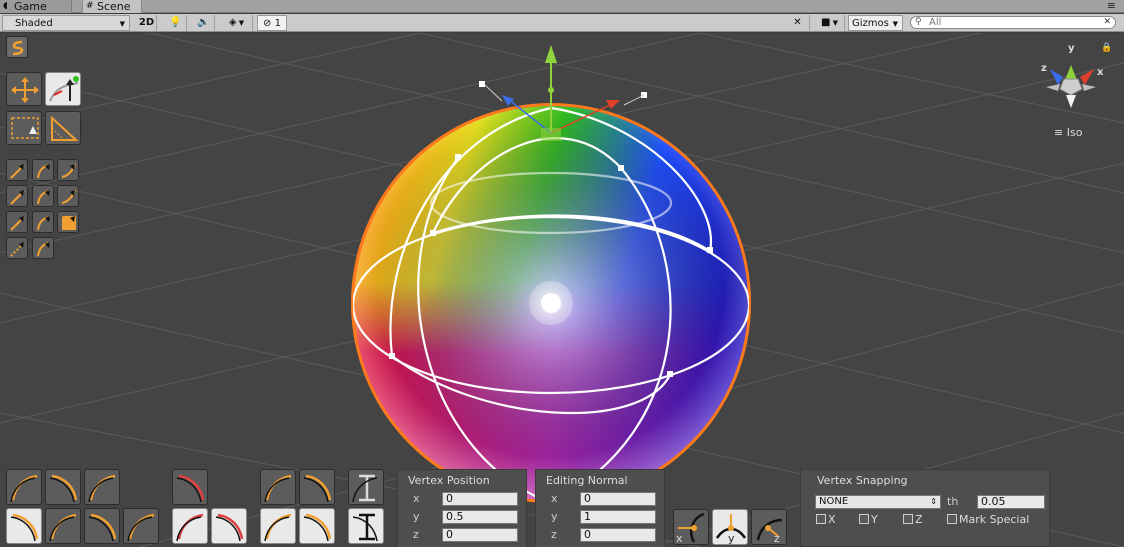  Describe the element at coordinates (43, 222) in the screenshot. I see `curve-tool-h-button` at that location.